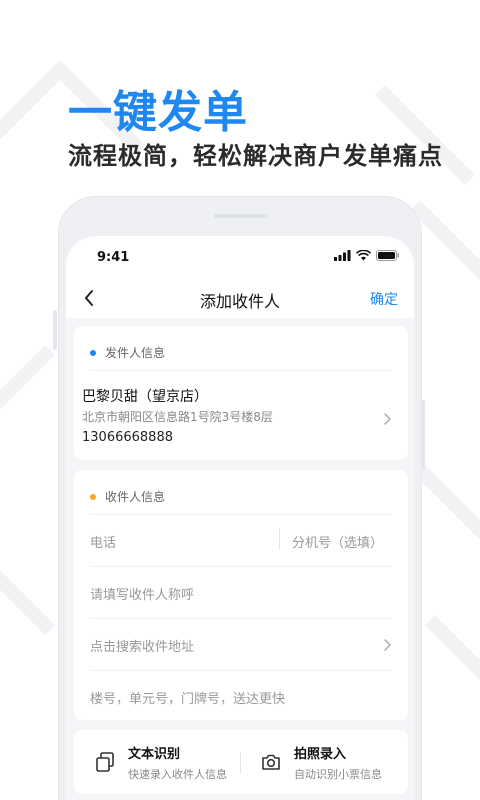  I want to click on address-detail-field: 楼号，单元号，门牌号，送达更快, so click(187, 697).